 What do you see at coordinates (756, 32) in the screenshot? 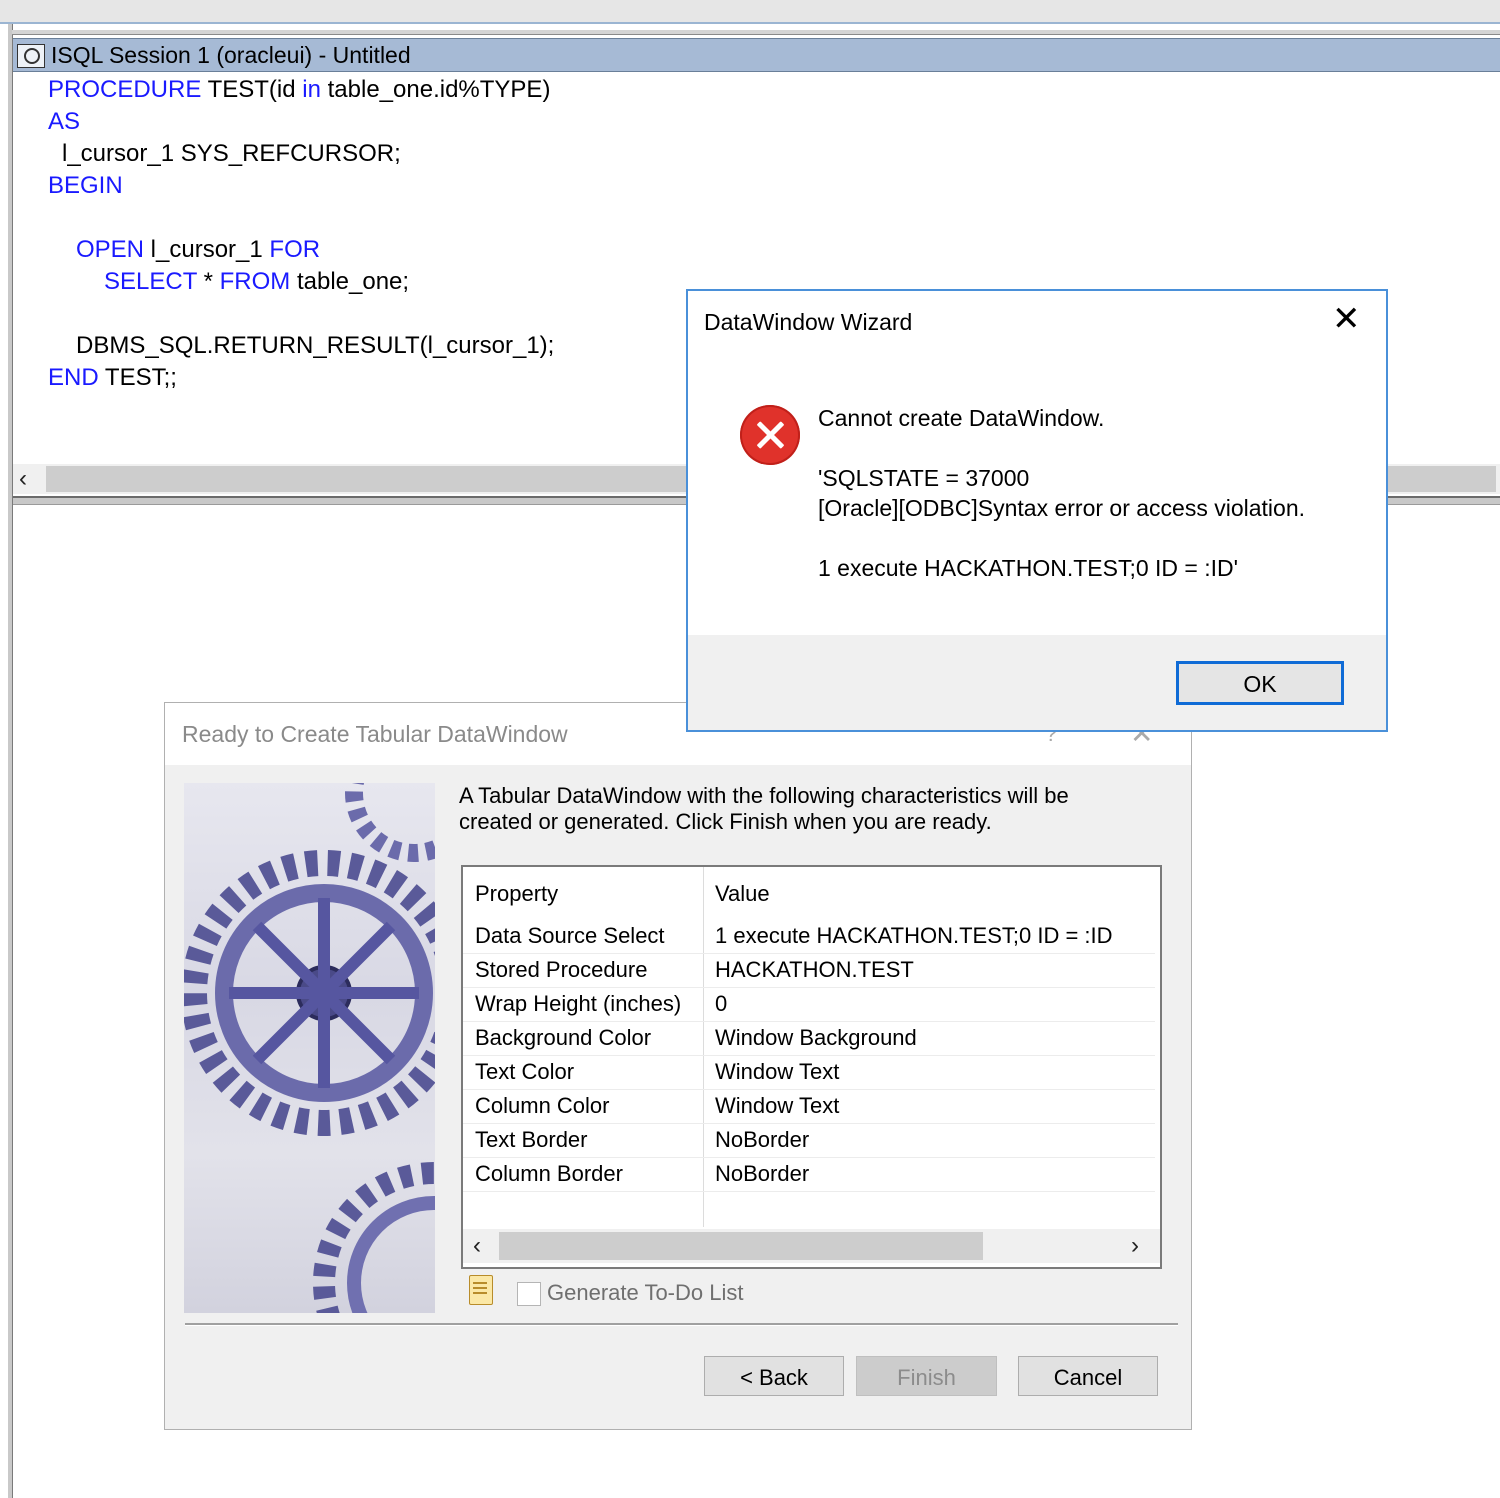
I see `frame-border-top` at bounding box center [756, 32].